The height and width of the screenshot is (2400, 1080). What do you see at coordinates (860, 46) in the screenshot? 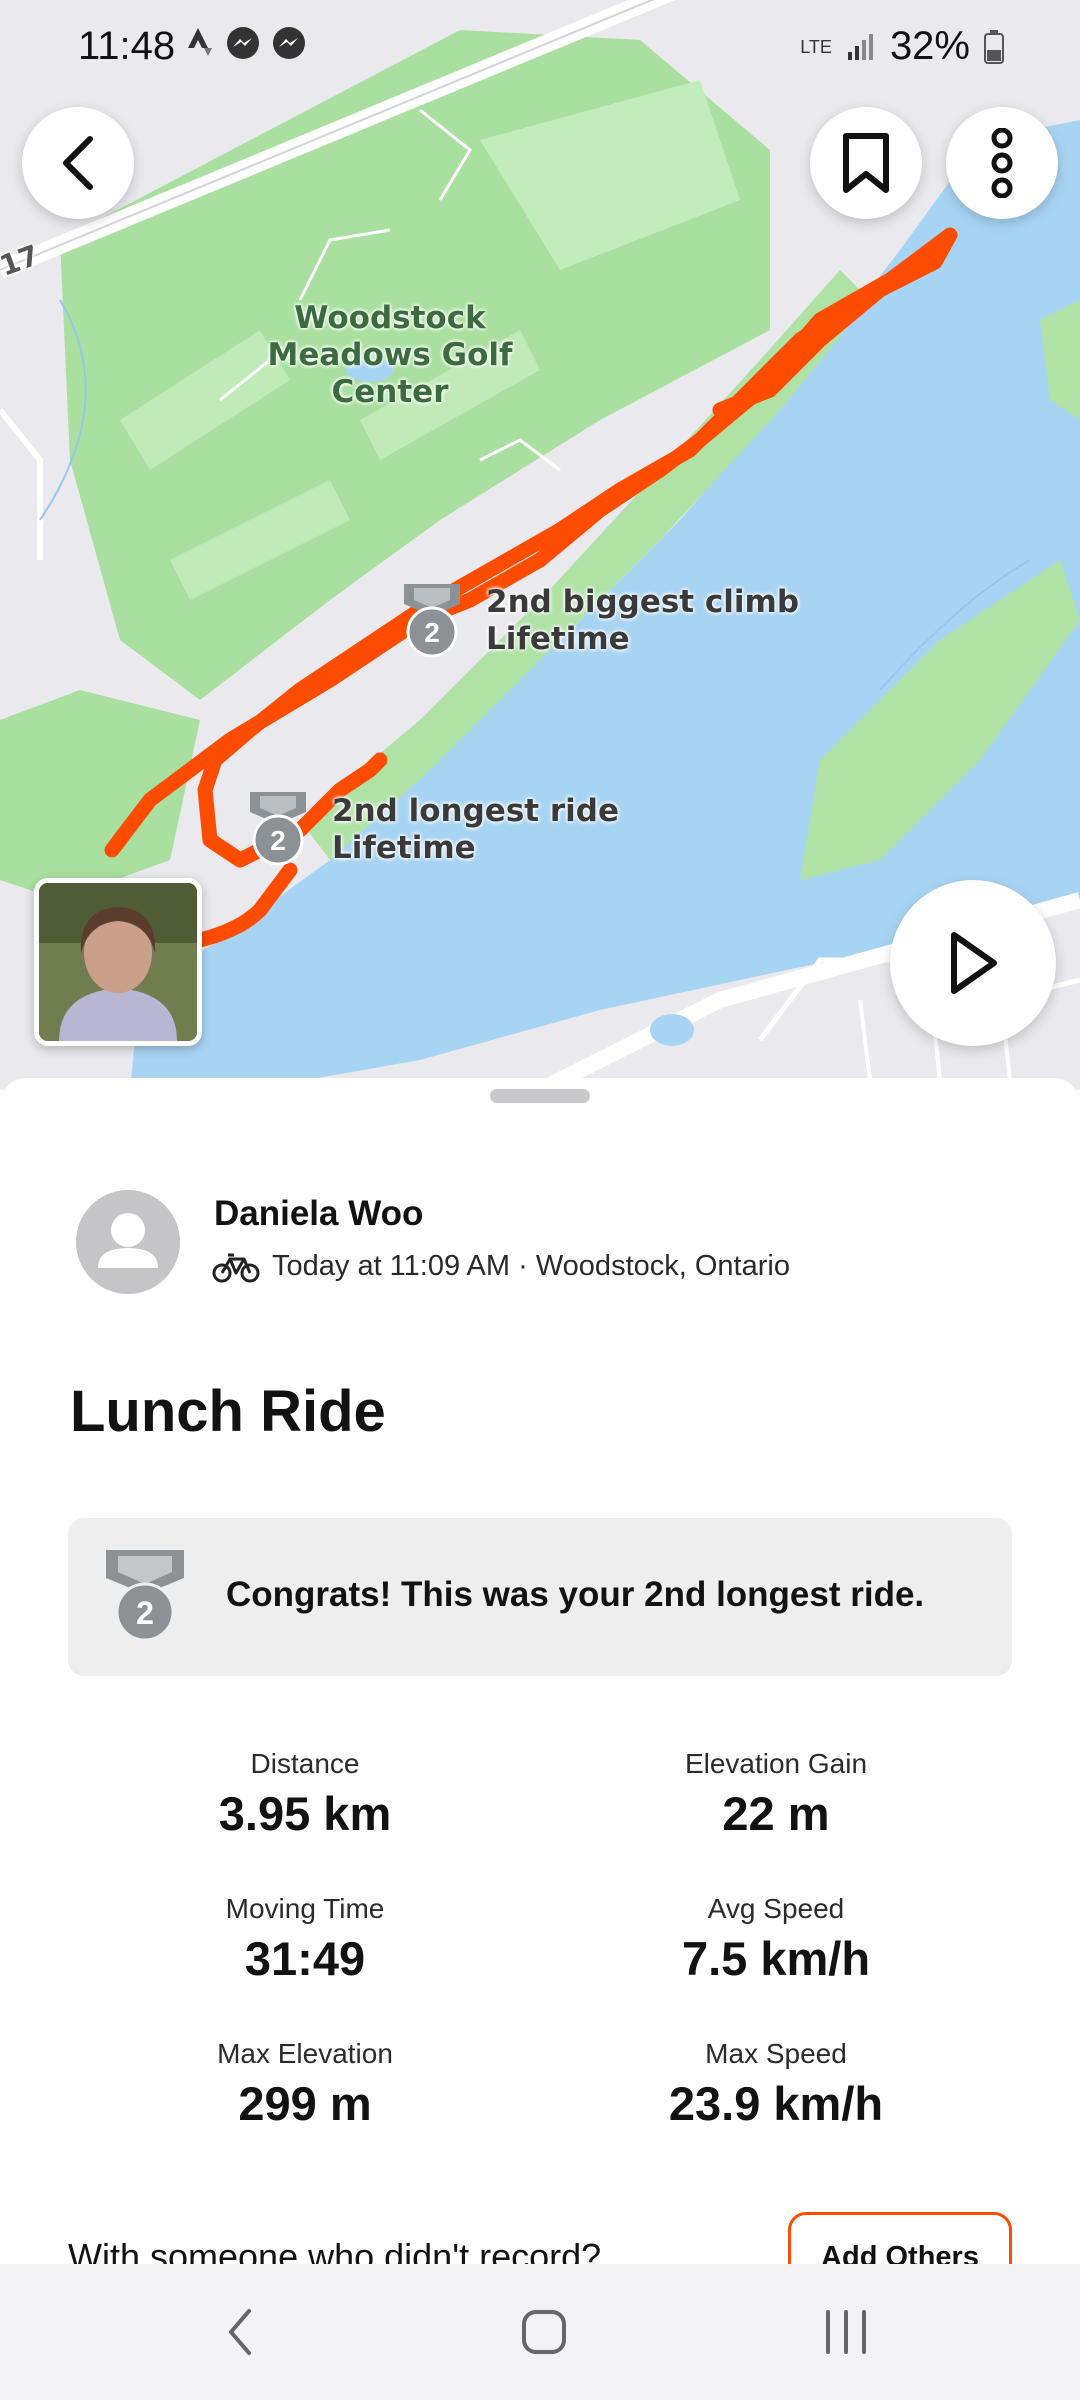
I see `signal-icon` at bounding box center [860, 46].